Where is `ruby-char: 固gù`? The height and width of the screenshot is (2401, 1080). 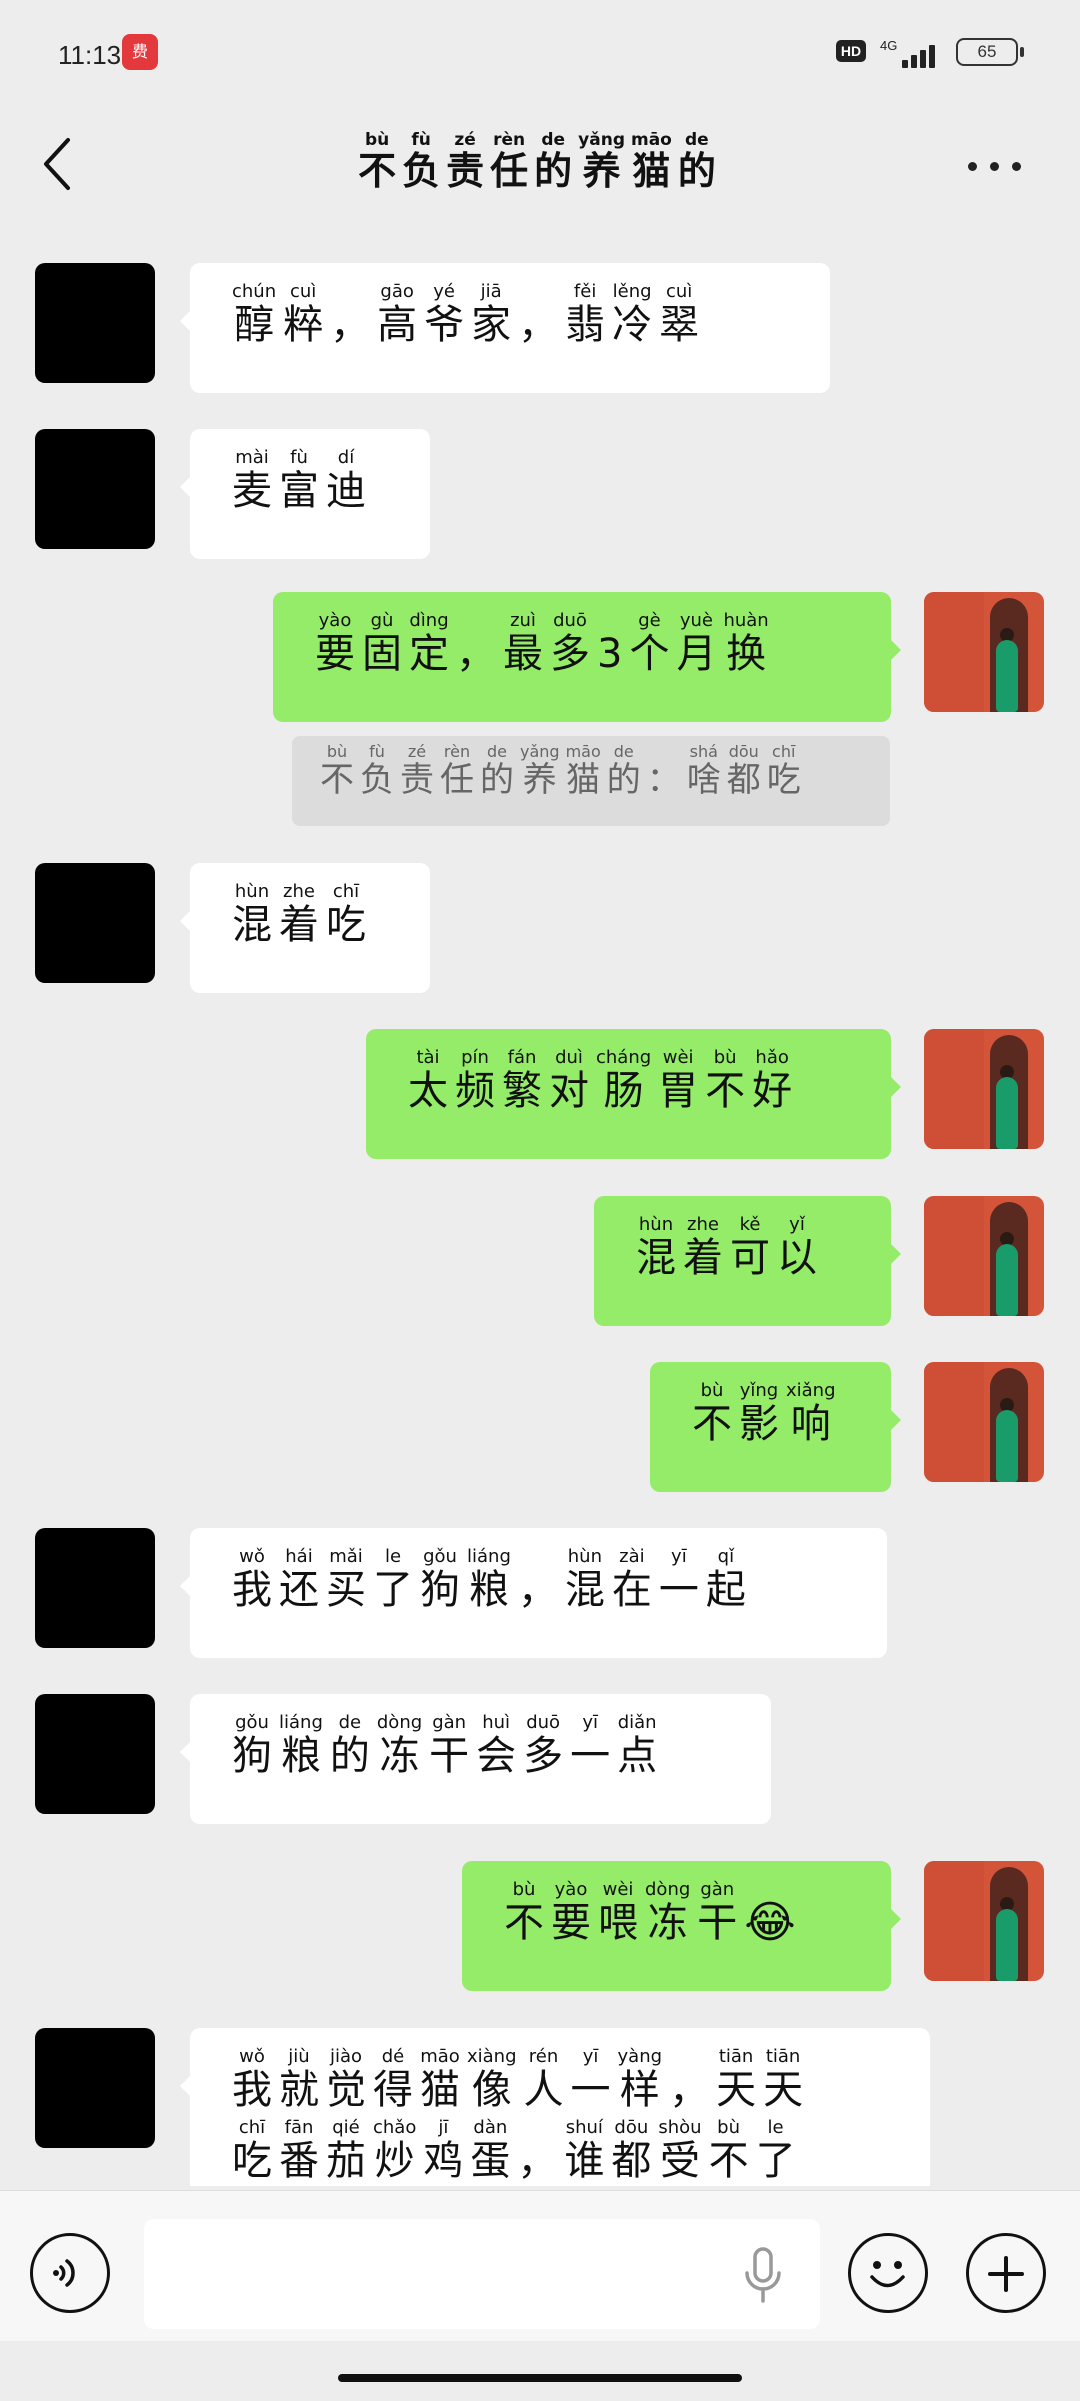 ruby-char: 固gù is located at coordinates (382, 643).